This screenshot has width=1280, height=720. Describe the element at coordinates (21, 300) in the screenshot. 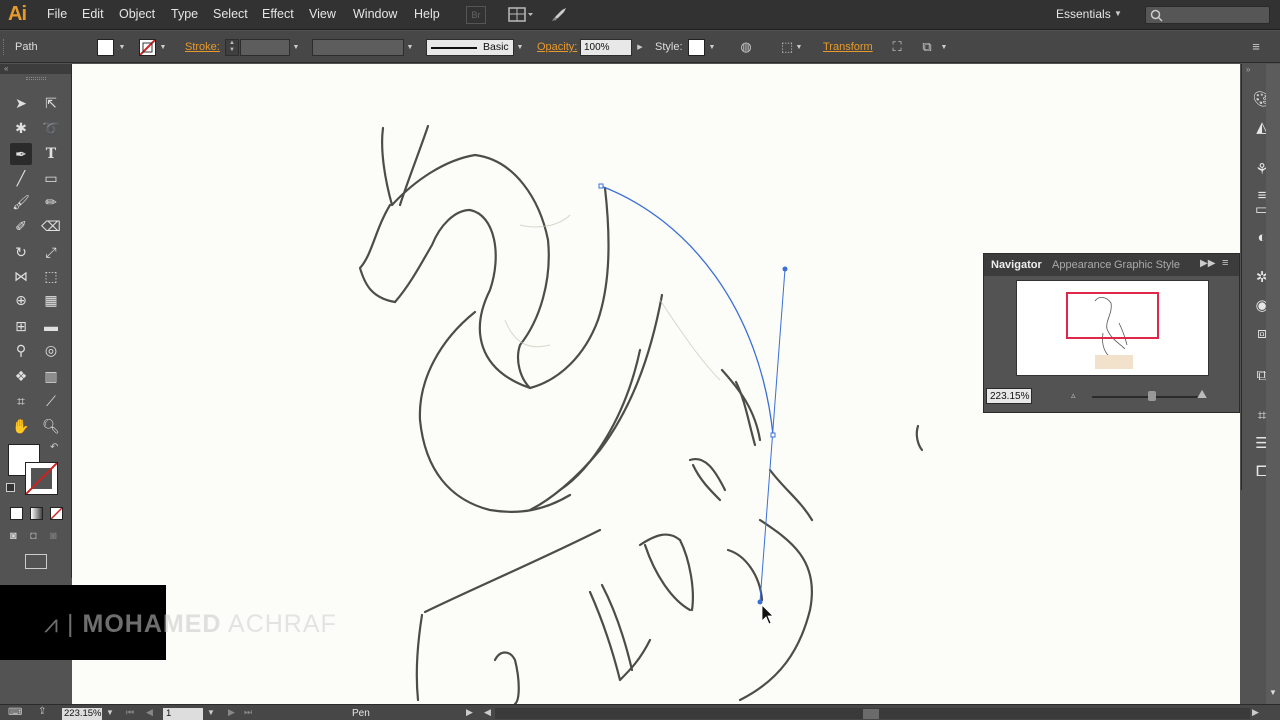

I see `shape-builder-tool-icon: ⊕` at that location.